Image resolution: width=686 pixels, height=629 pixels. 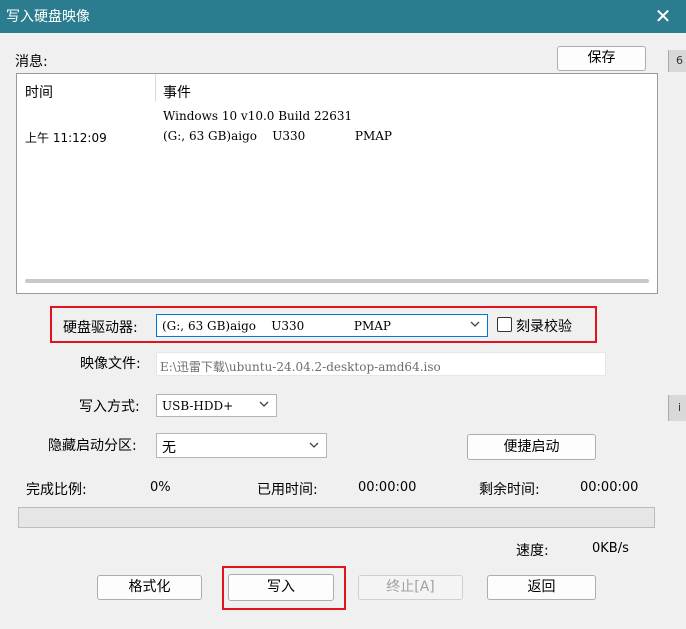 What do you see at coordinates (610, 548) in the screenshot?
I see `speed-value: 0KB/s` at bounding box center [610, 548].